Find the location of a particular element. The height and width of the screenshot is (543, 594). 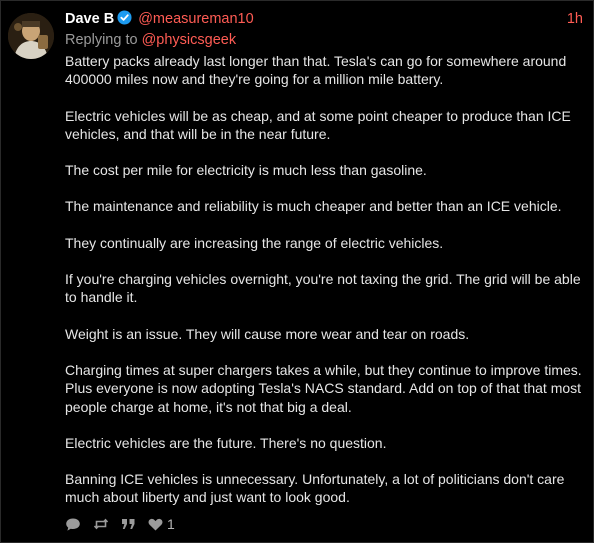

post-actions: 1 is located at coordinates (126, 524).